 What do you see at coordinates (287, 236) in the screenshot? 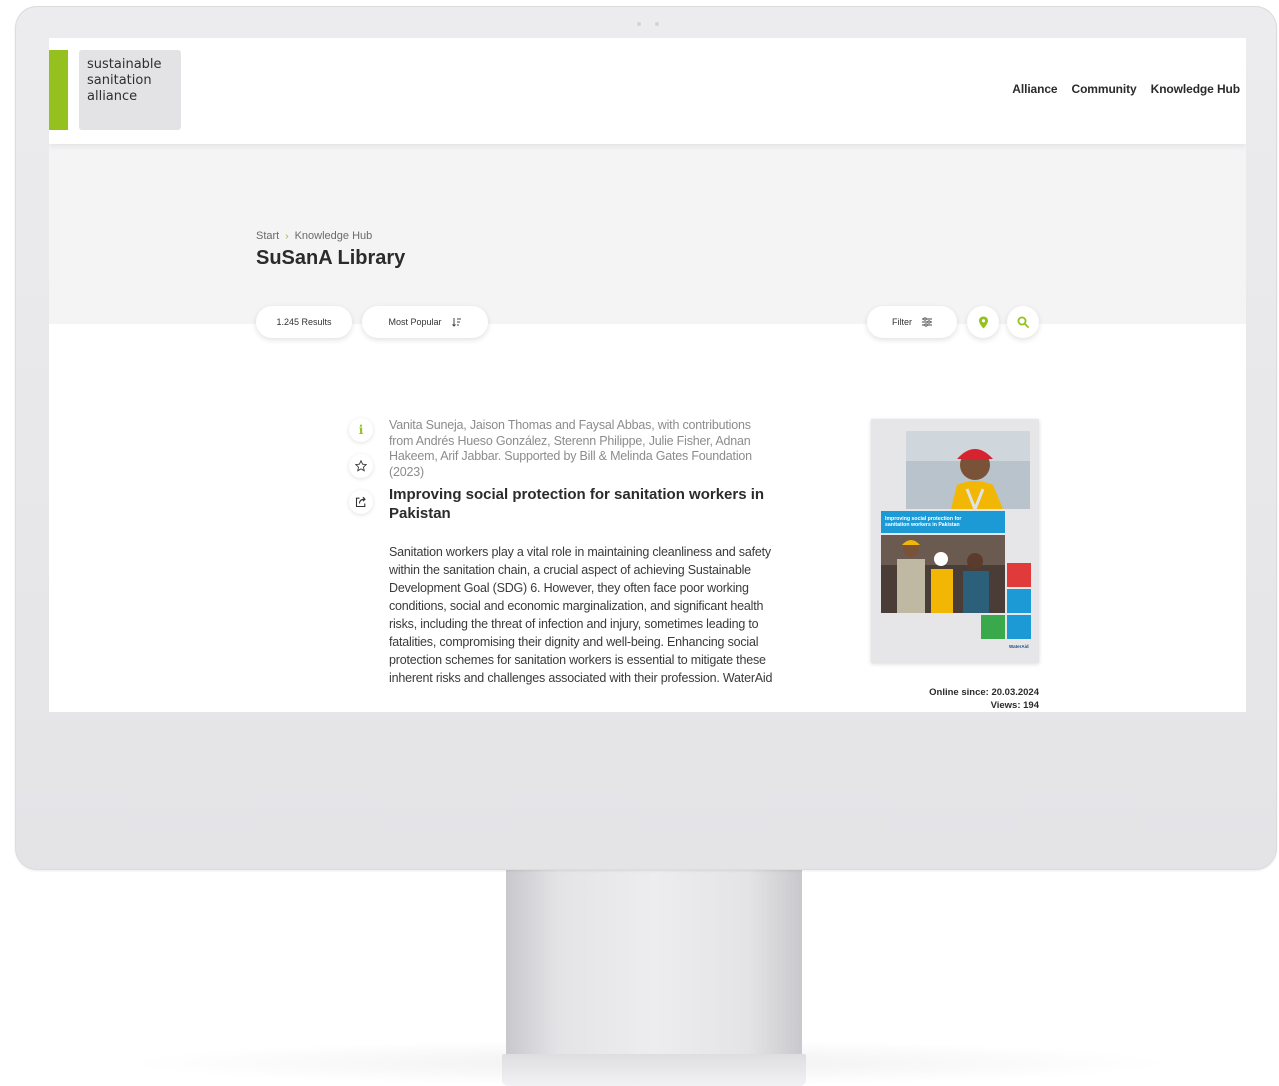
I see `chevron-right-icon: ›` at bounding box center [287, 236].